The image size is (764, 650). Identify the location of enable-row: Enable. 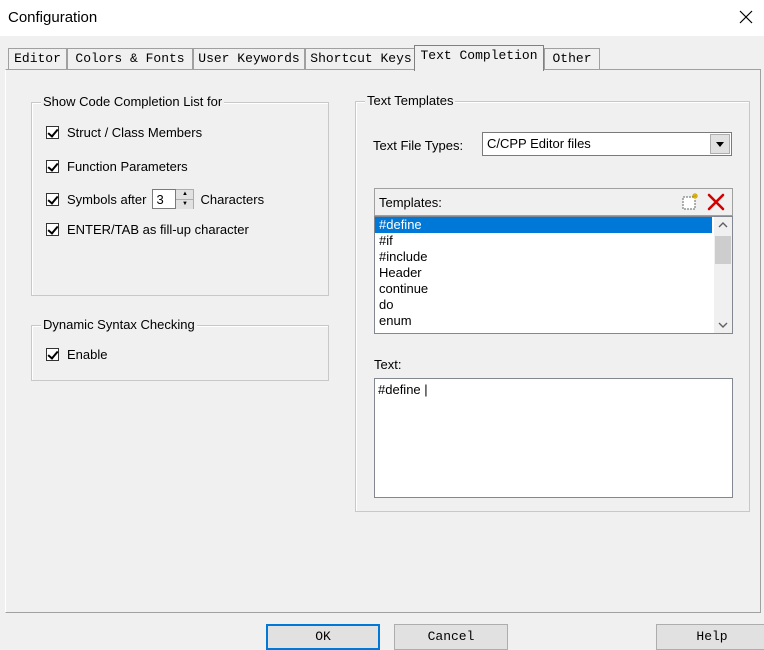
(76, 354).